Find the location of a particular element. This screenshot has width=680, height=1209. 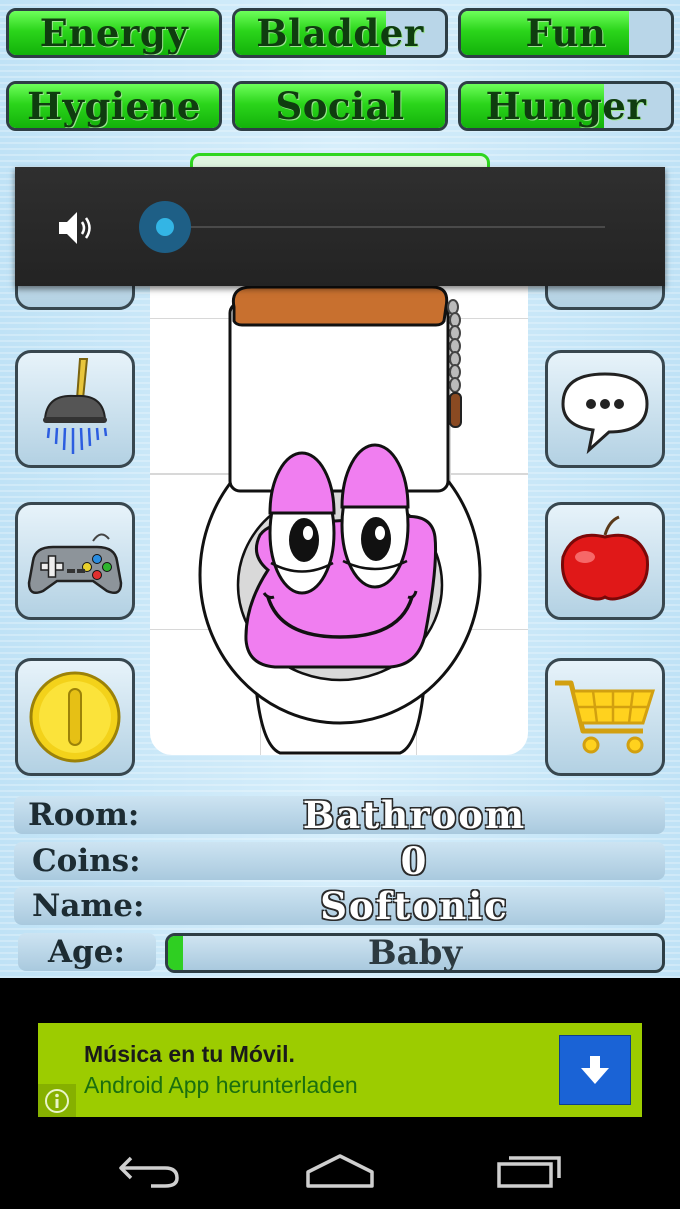

shower-button is located at coordinates (75, 409).